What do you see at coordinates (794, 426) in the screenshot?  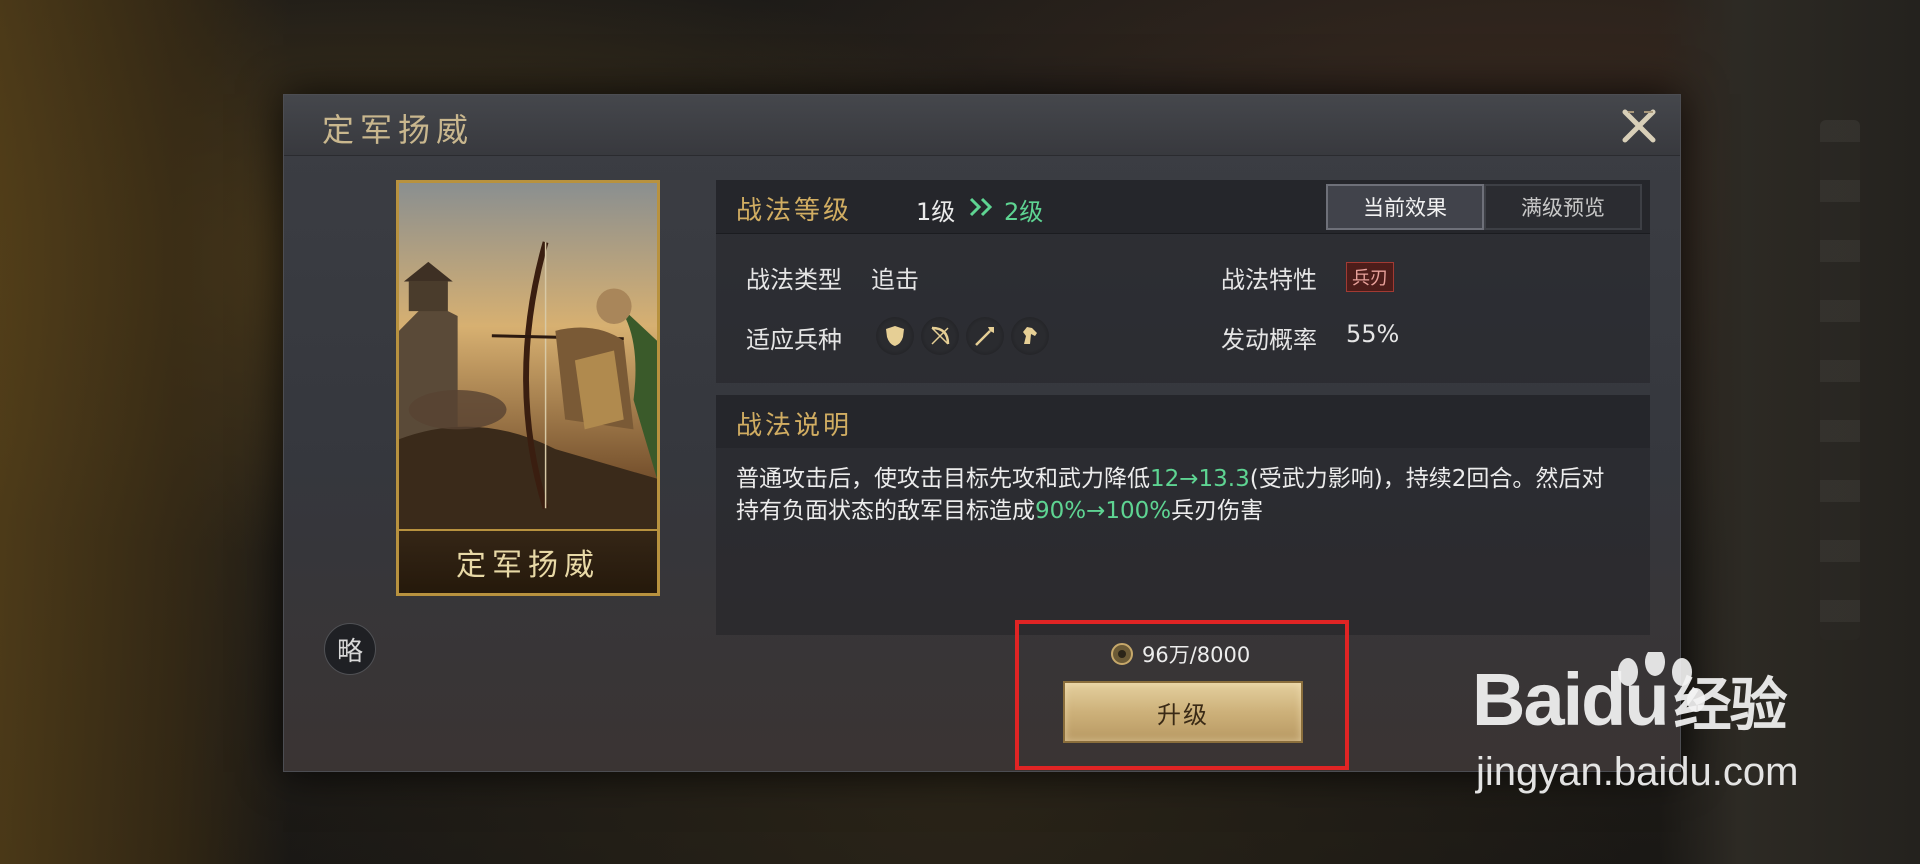 I see `description-title: 战法说明` at bounding box center [794, 426].